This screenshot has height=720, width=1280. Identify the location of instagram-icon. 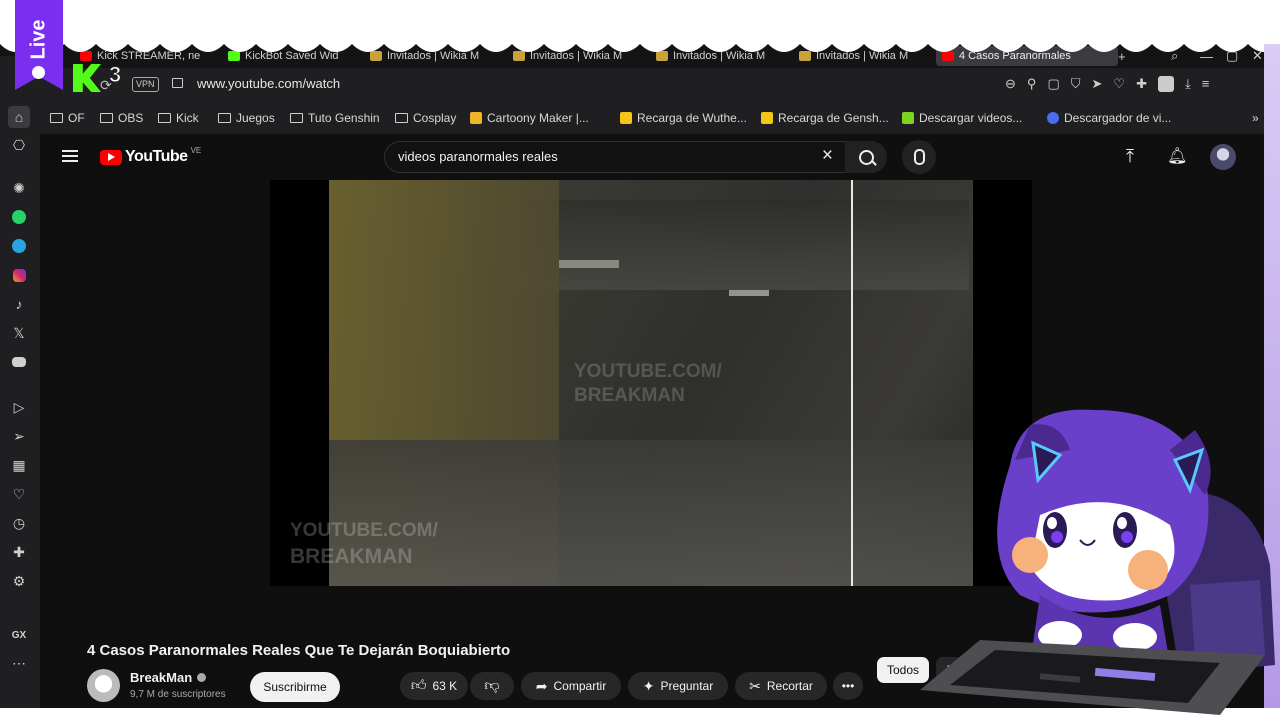
(19, 275).